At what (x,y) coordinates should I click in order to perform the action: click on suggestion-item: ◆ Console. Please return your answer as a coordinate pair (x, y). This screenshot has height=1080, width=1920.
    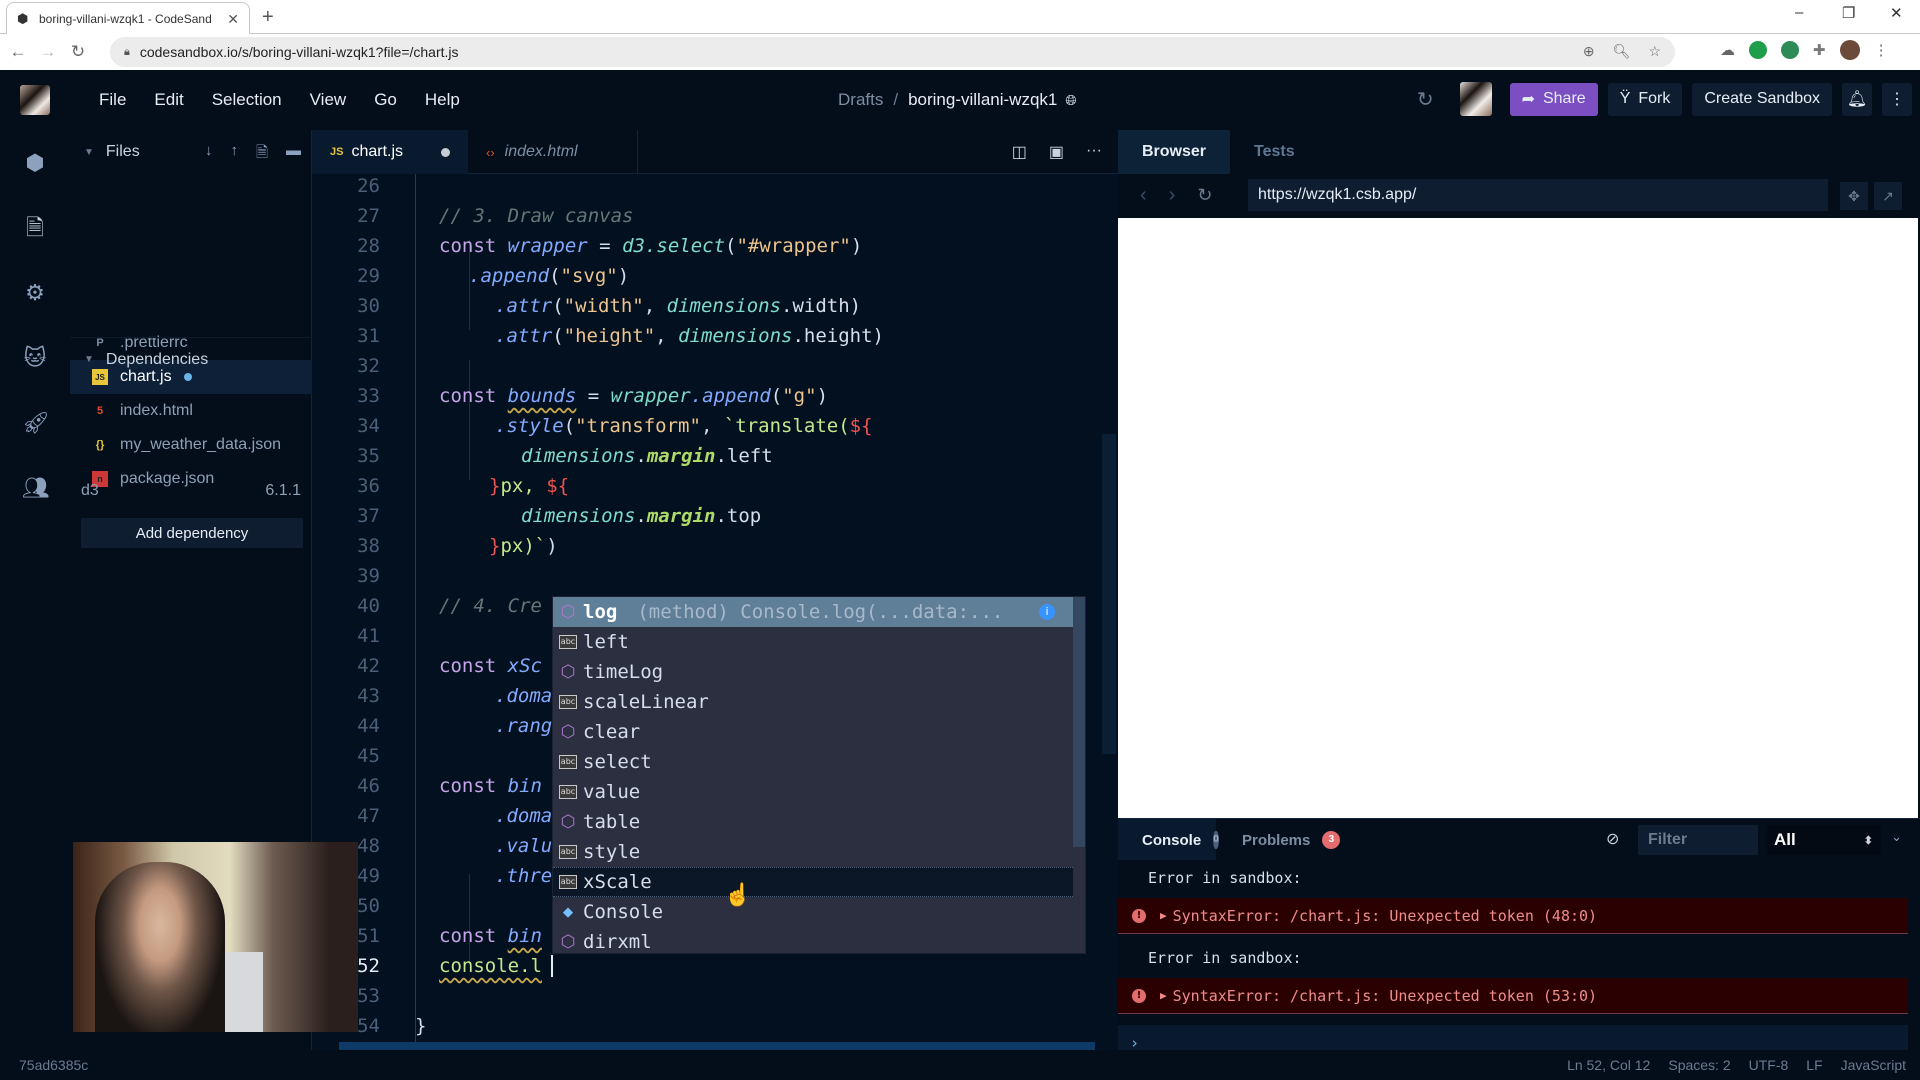
    Looking at the image, I should click on (813, 912).